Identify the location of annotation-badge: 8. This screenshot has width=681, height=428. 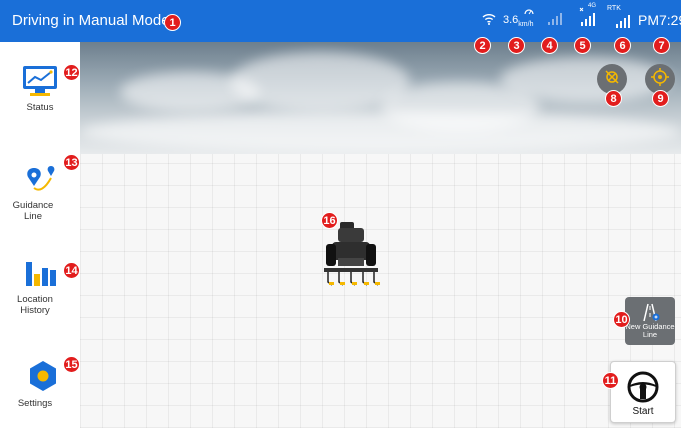
(613, 98).